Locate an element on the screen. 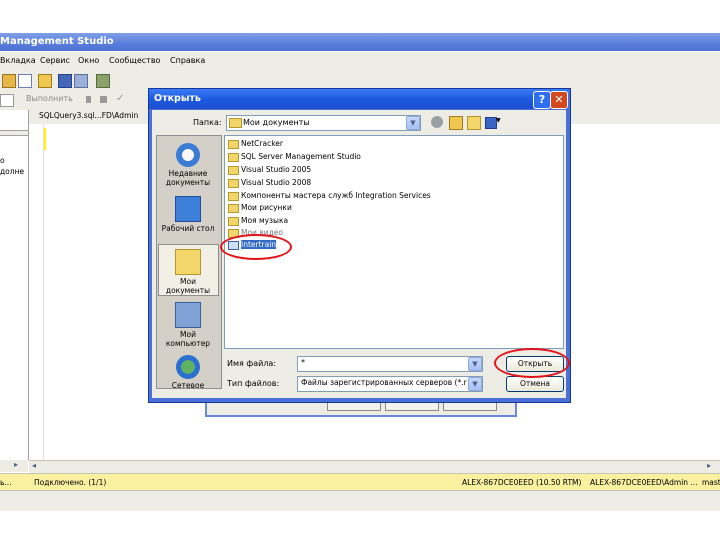  file-type-label: Тип файлов: is located at coordinates (253, 383).